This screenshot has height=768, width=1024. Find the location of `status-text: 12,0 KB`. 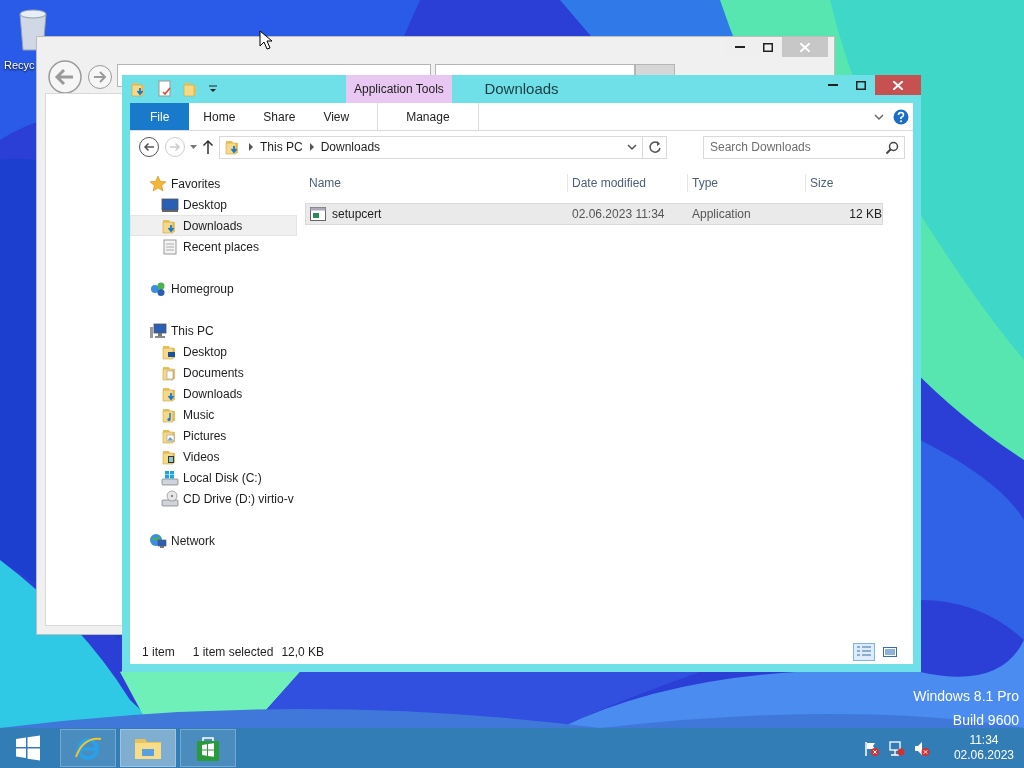

status-text: 12,0 KB is located at coordinates (303, 652).